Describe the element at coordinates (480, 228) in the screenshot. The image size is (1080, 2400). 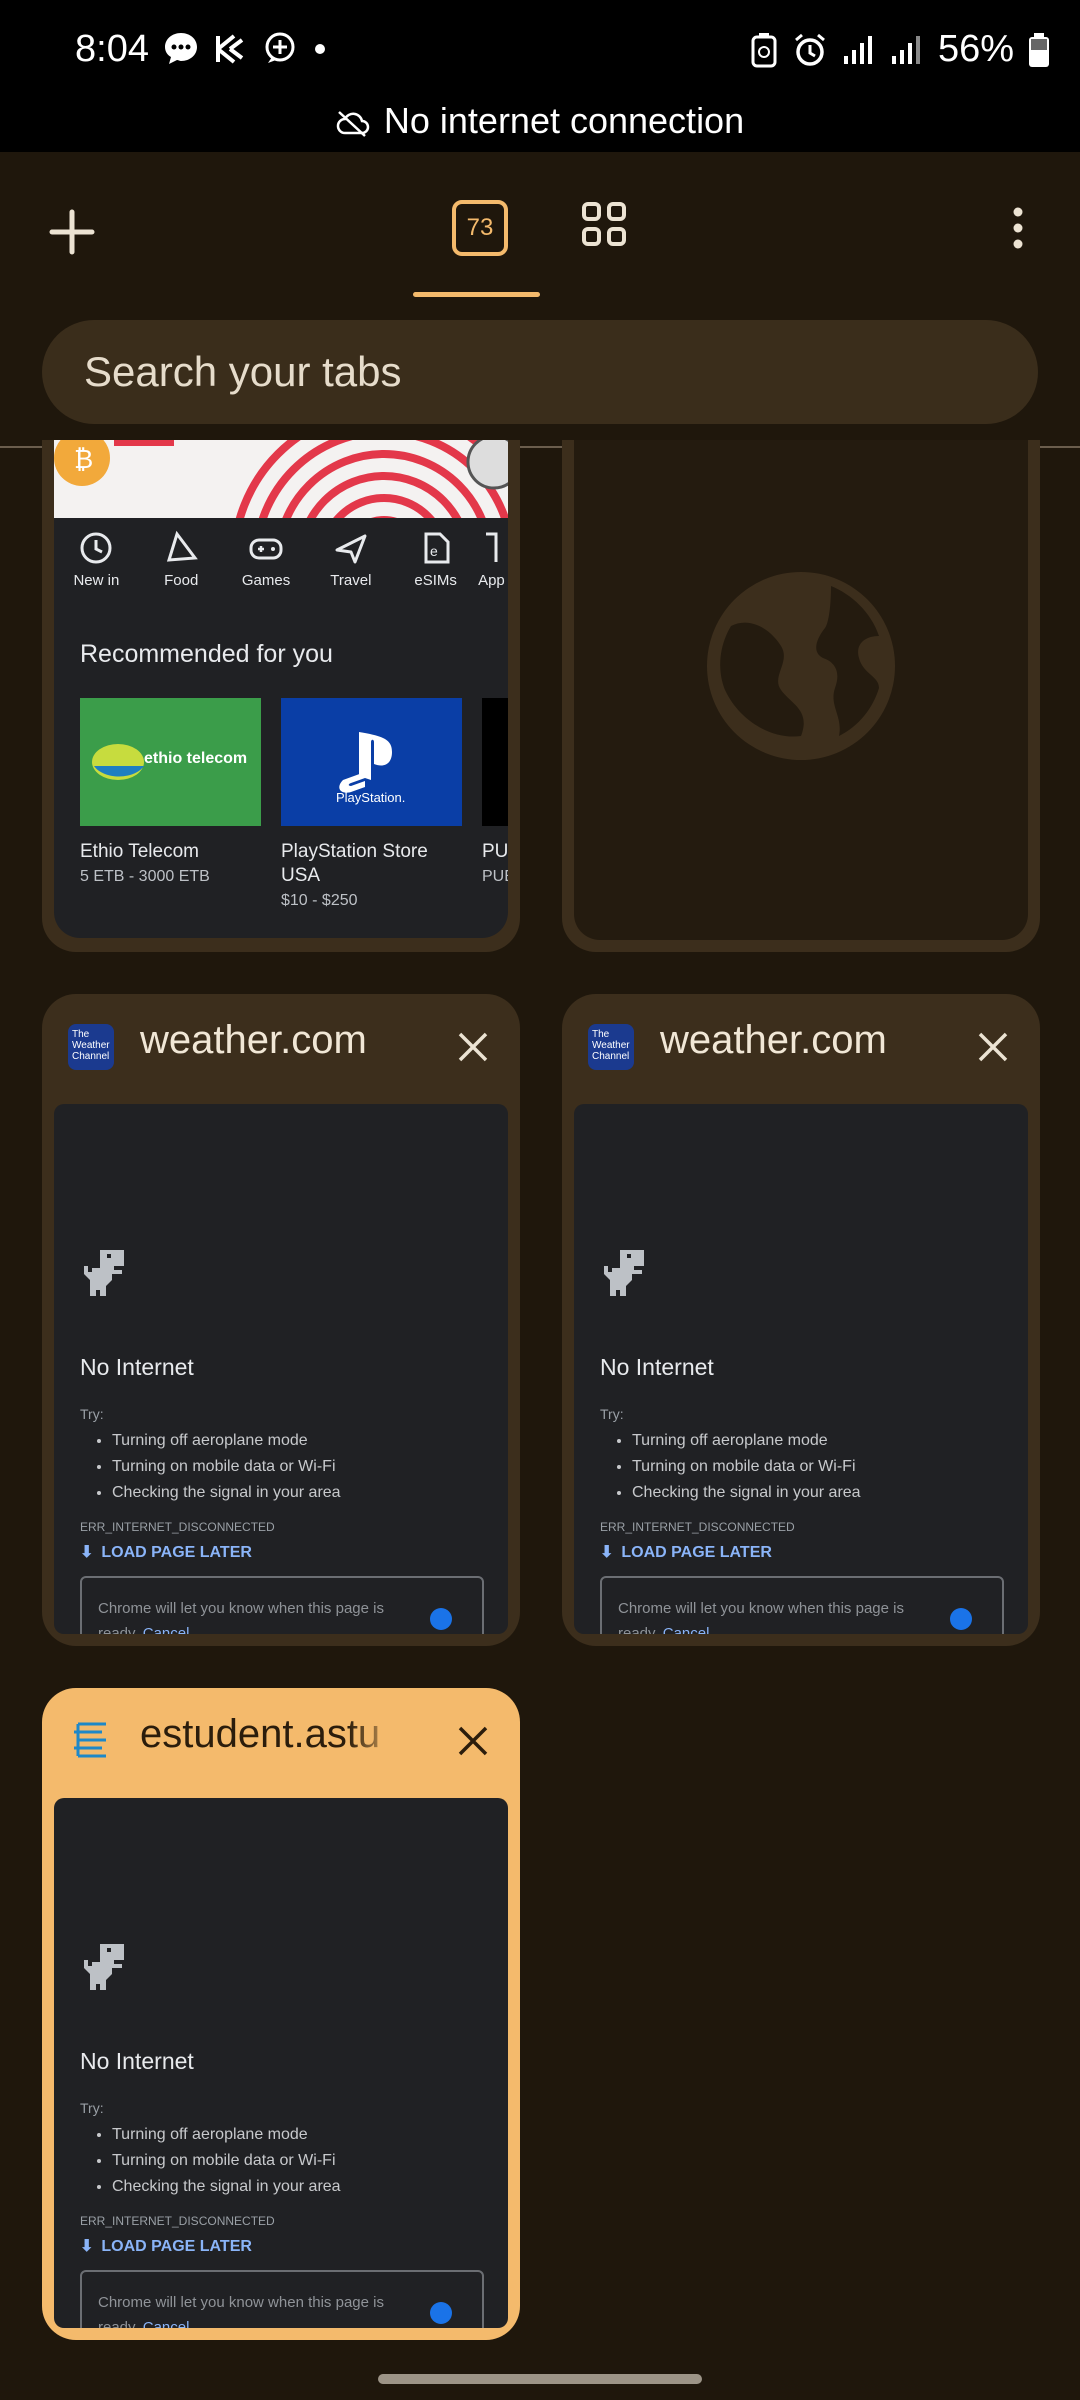
I see `tab-count-button: 73` at that location.